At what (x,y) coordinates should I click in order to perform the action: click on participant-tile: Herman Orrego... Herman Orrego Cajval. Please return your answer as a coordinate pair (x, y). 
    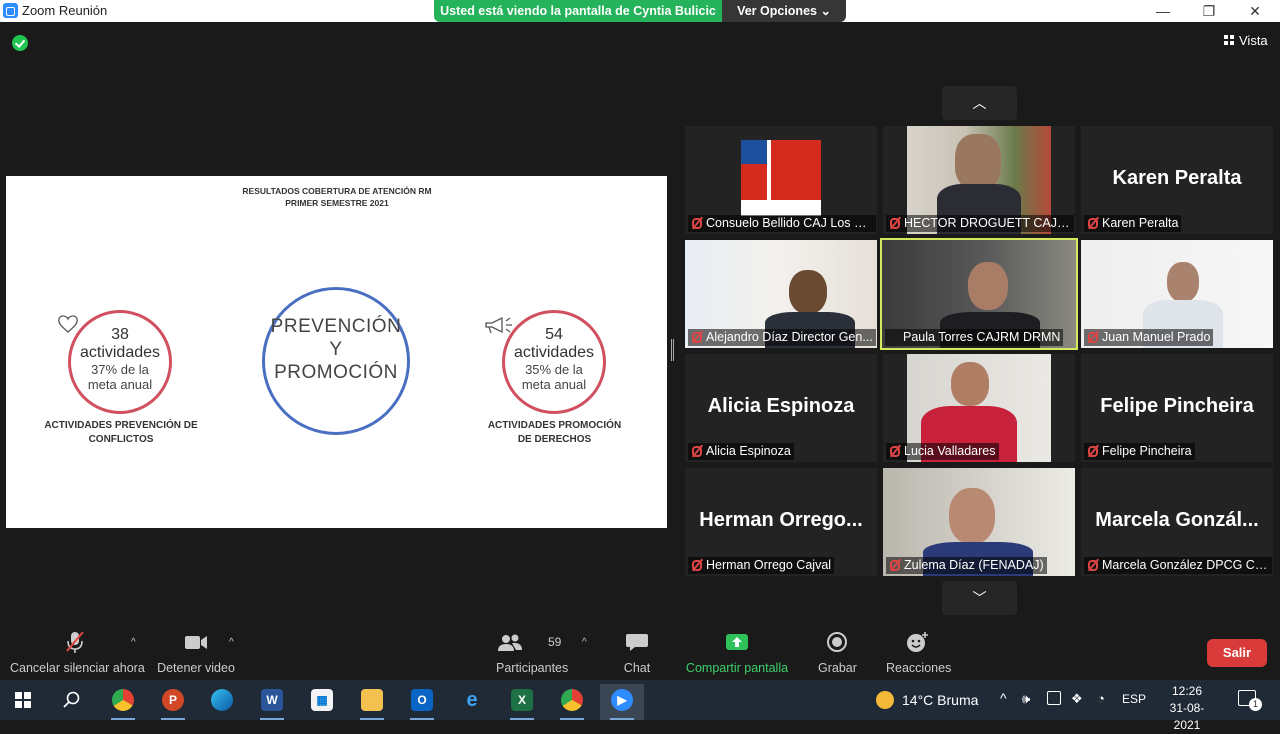
    Looking at the image, I should click on (781, 522).